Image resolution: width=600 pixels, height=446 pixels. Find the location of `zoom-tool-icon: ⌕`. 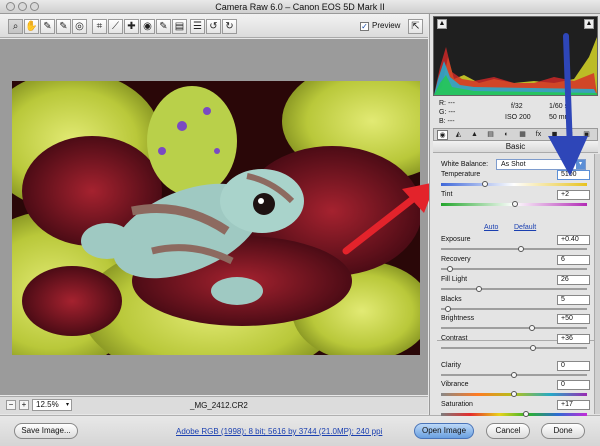

zoom-tool-icon: ⌕ is located at coordinates (15, 26).